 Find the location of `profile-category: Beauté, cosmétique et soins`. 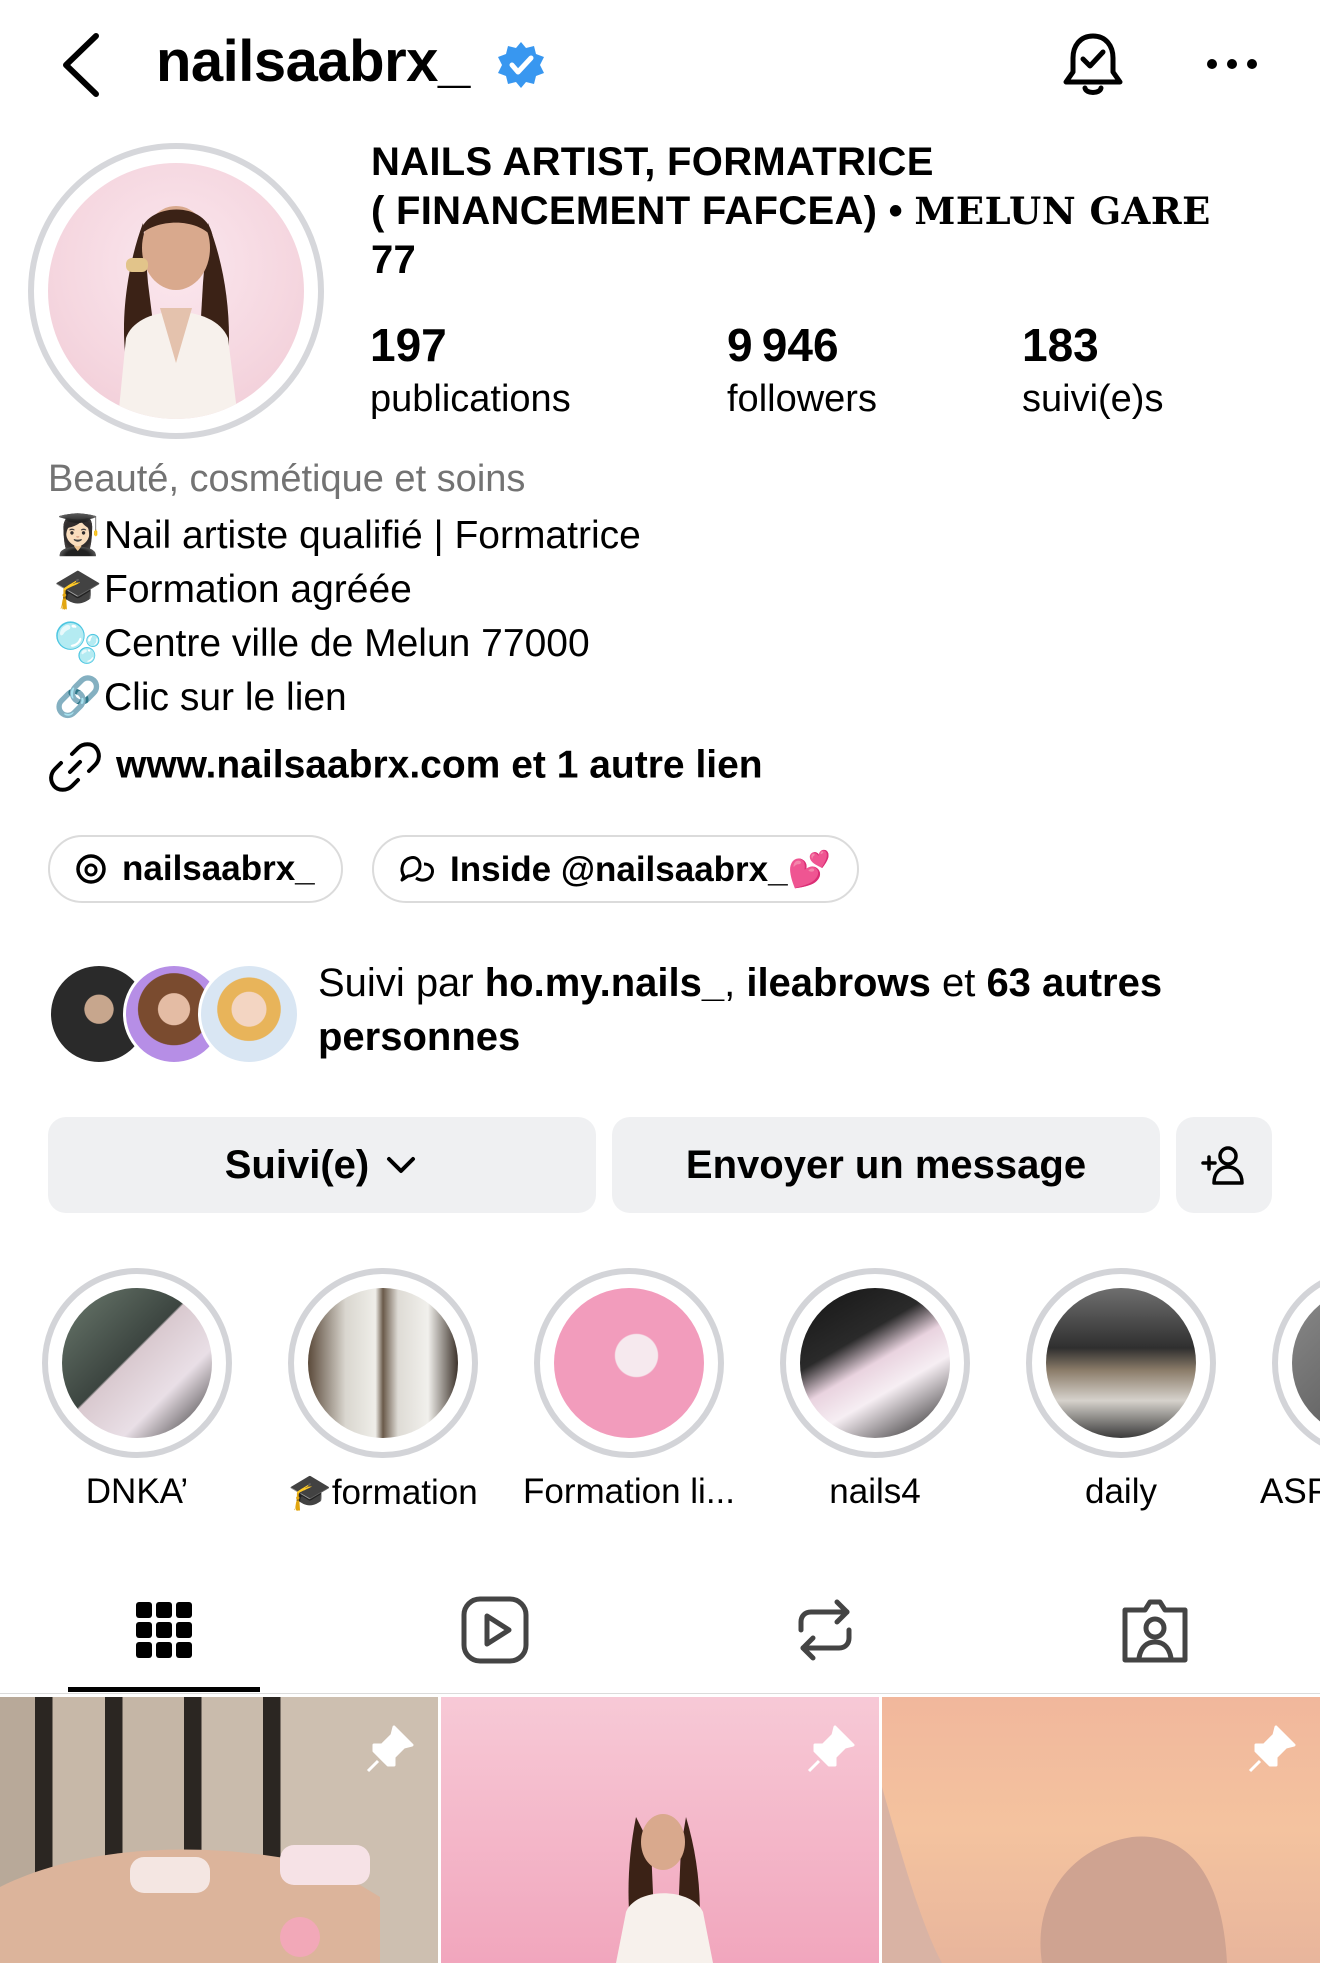

profile-category: Beauté, cosmétique et soins is located at coordinates (287, 479).